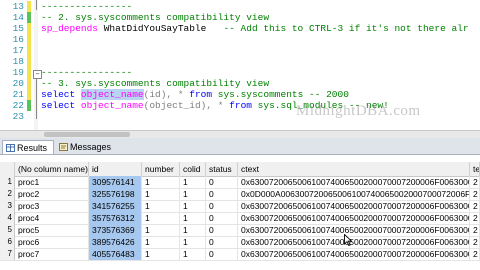 The width and height of the screenshot is (480, 270). I want to click on column-header: colid, so click(193, 169).